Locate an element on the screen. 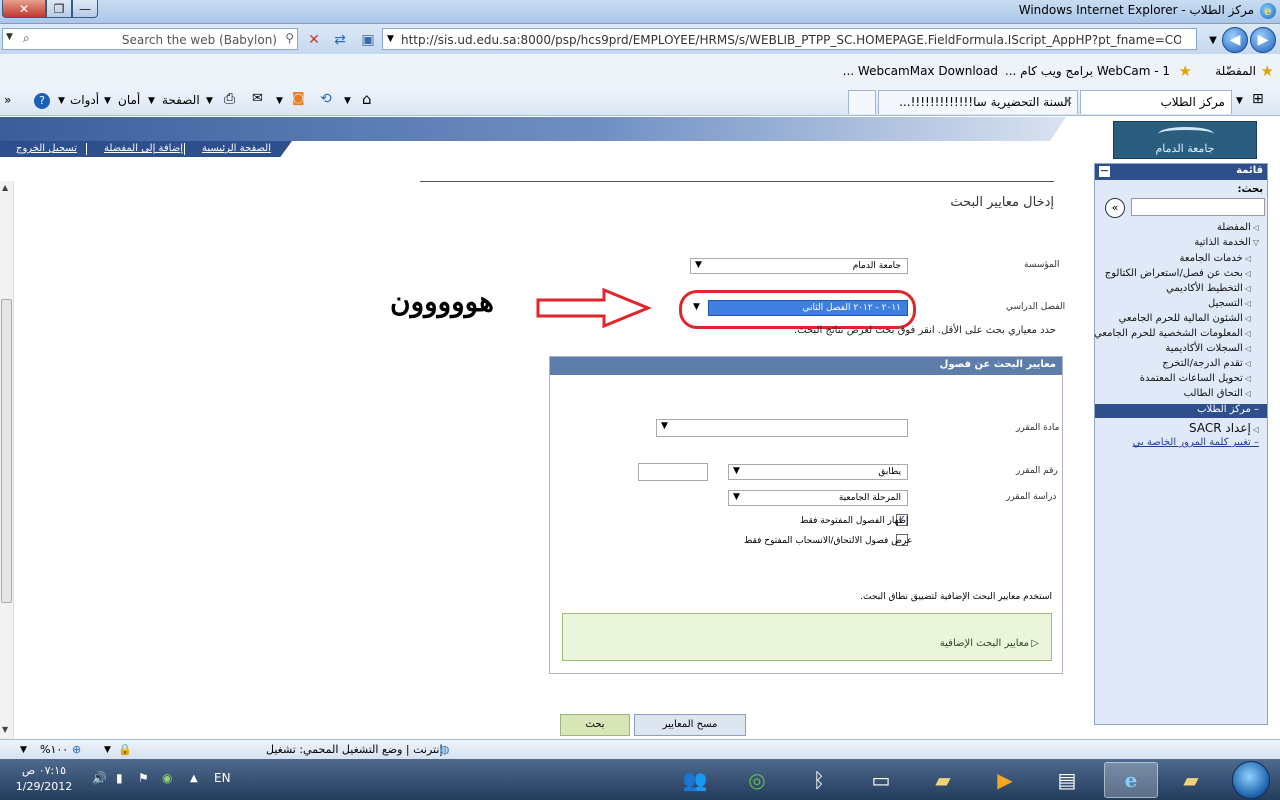 The width and height of the screenshot is (1280, 800). new-tab-button is located at coordinates (862, 102).